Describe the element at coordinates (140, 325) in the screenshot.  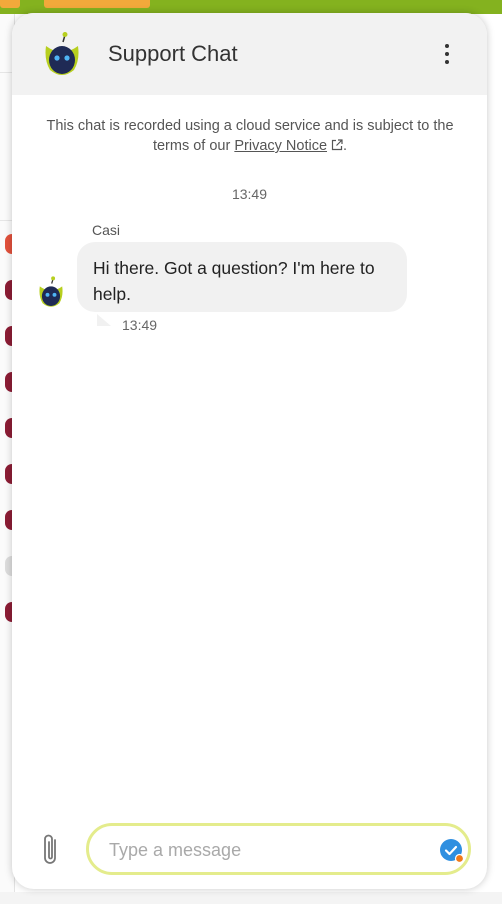
I see `message-time: 13:49` at that location.